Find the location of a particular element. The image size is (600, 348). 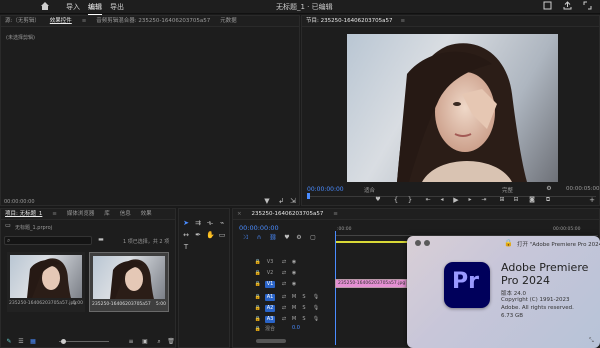

go-to-in-icon: ⇤ is located at coordinates (428, 200).